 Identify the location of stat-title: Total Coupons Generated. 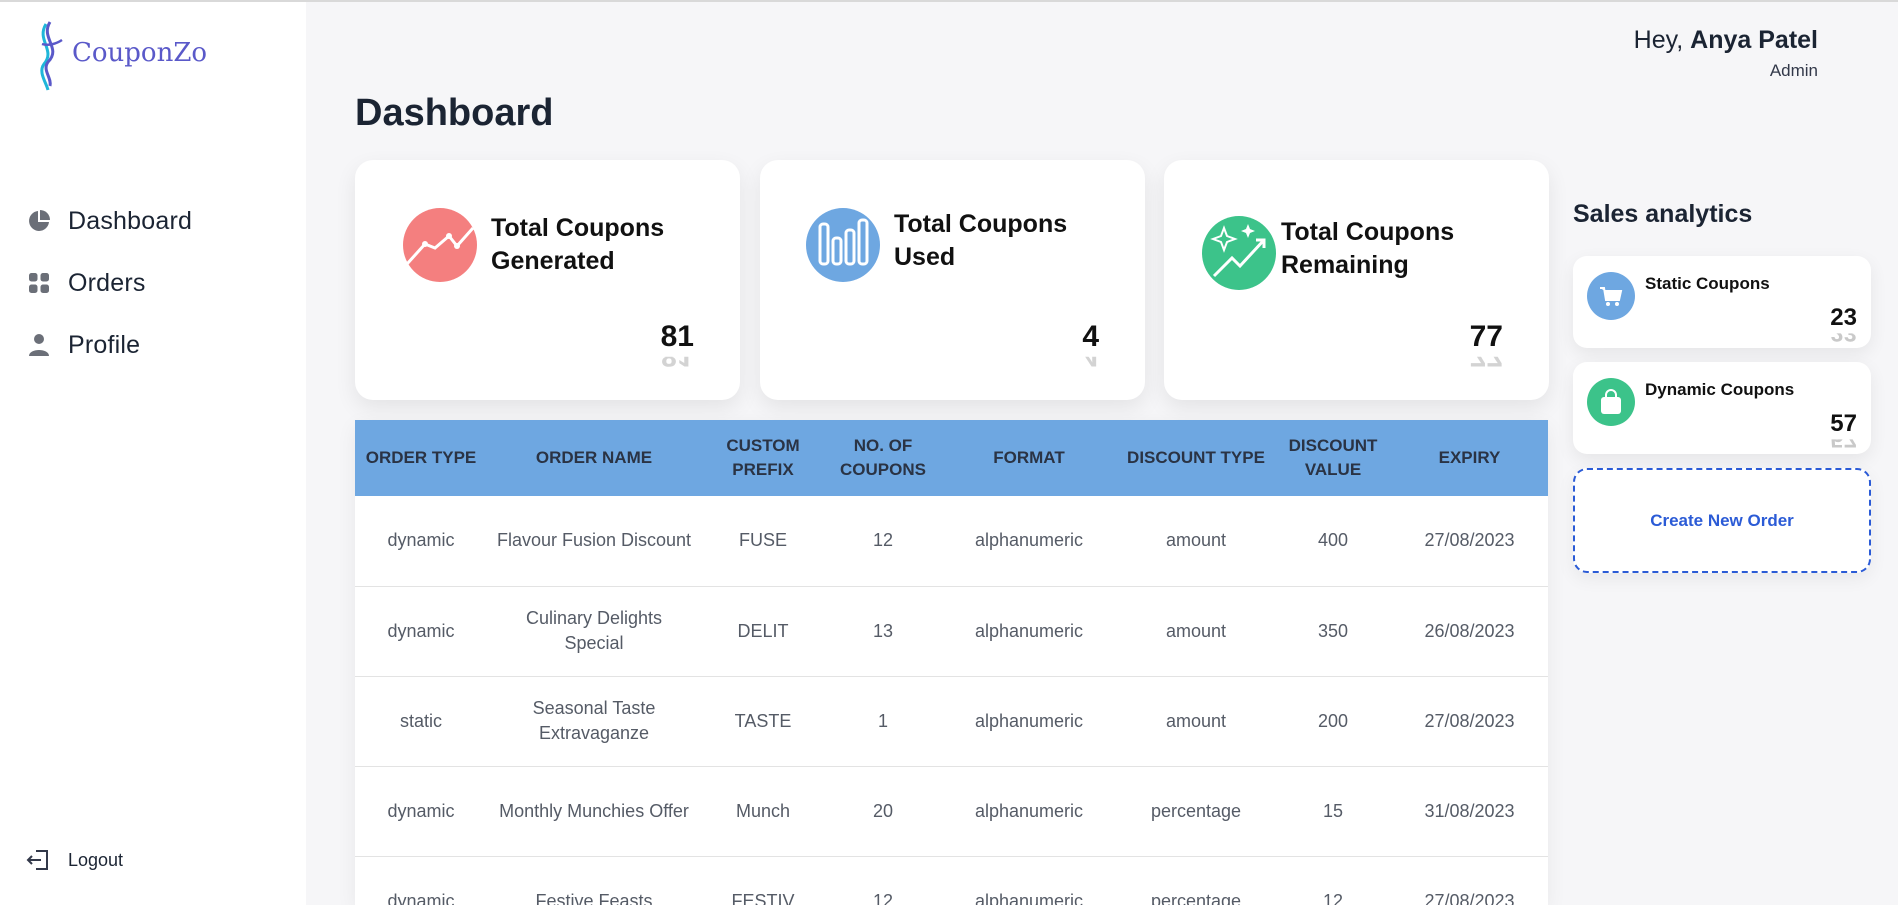
(578, 244).